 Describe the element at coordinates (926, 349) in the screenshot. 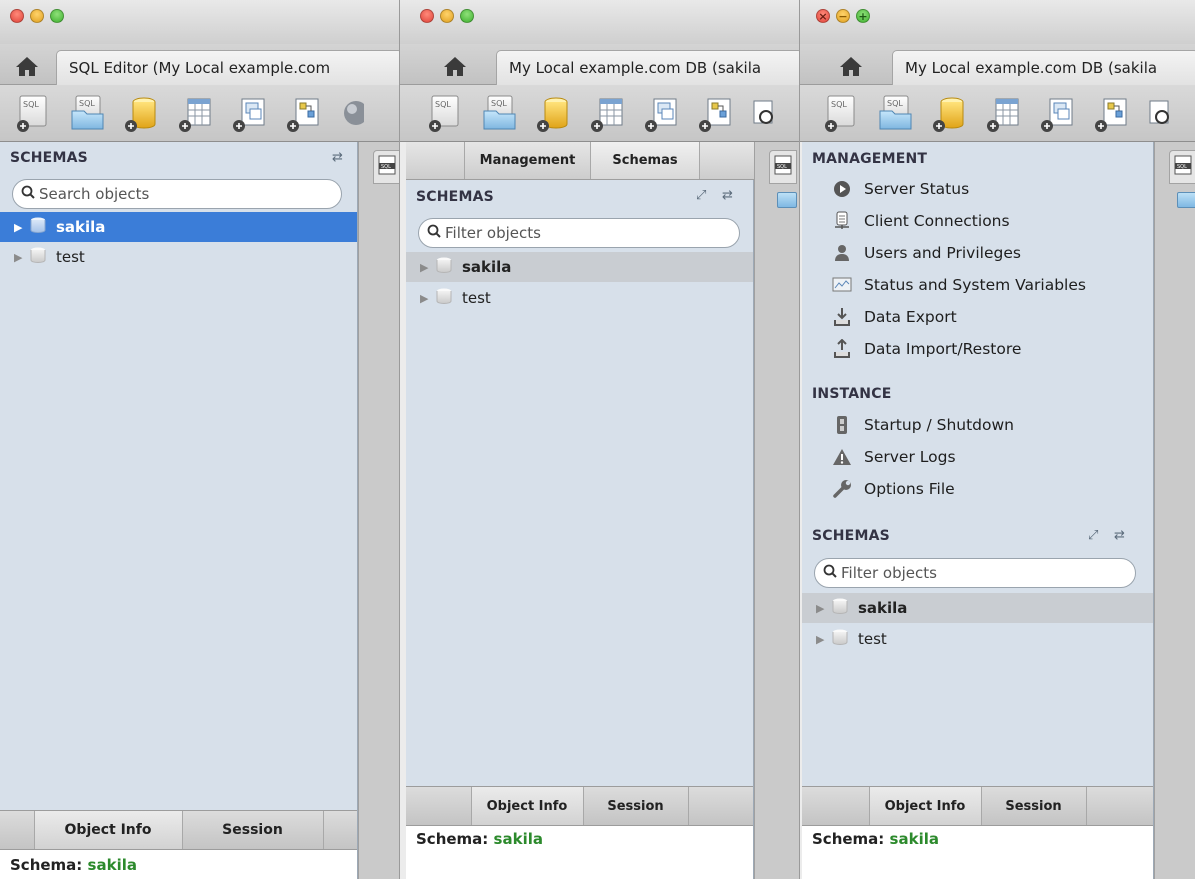

I see `data-import-restore-item: Data Import/Restore` at that location.